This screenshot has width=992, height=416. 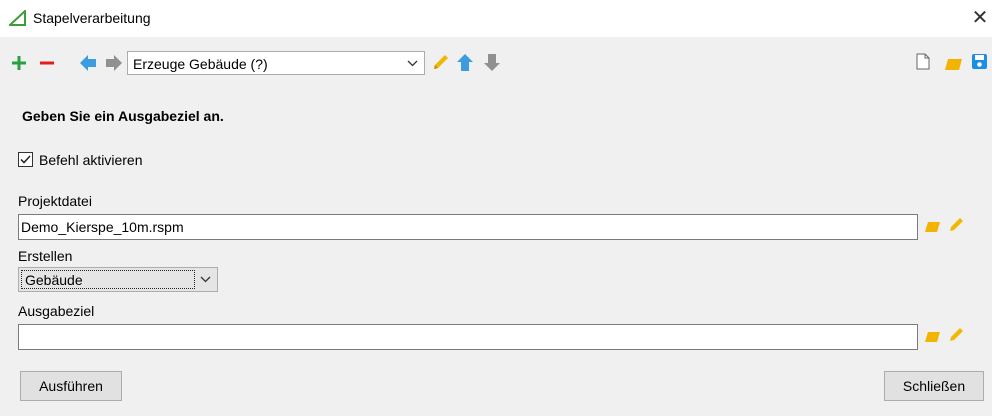 I want to click on instruction-heading: Geben Sie ein Ausgabeziel an., so click(x=123, y=116).